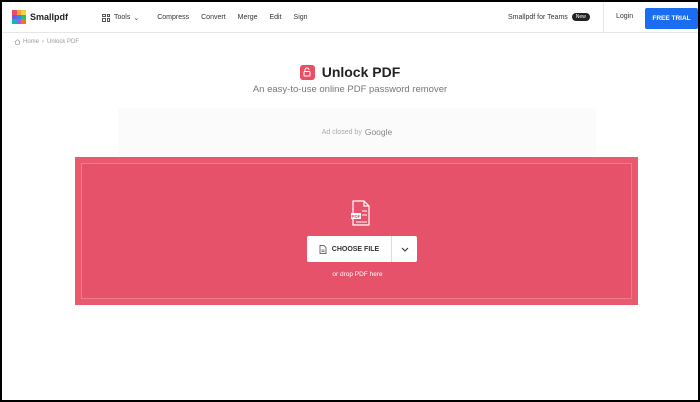 The image size is (700, 402). Describe the element at coordinates (19, 17) in the screenshot. I see `logo-icon` at that location.